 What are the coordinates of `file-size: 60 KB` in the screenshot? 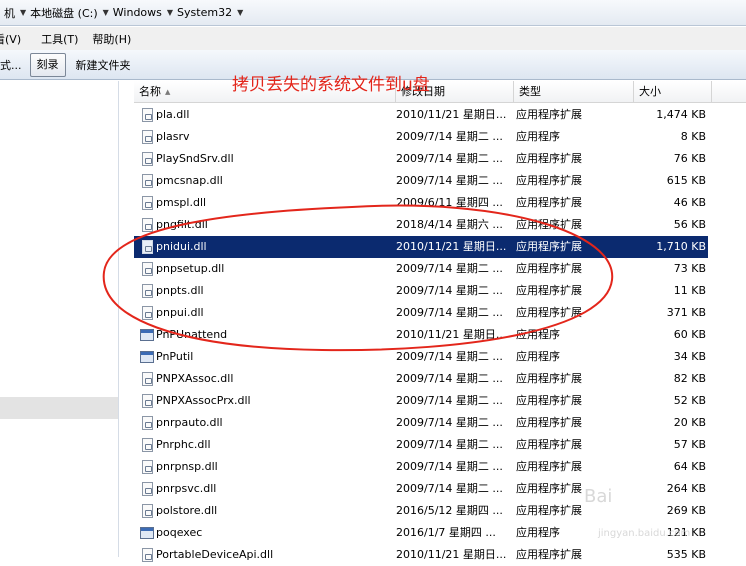 It's located at (689, 334).